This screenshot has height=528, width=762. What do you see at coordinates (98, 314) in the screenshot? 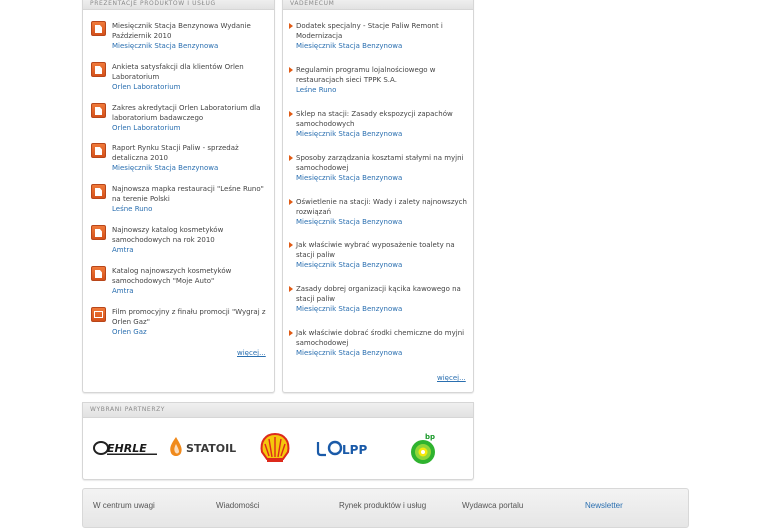
I see `film-icon` at bounding box center [98, 314].